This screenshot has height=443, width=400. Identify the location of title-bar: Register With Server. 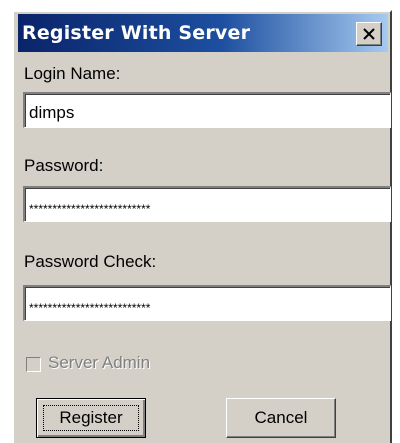
(203, 33).